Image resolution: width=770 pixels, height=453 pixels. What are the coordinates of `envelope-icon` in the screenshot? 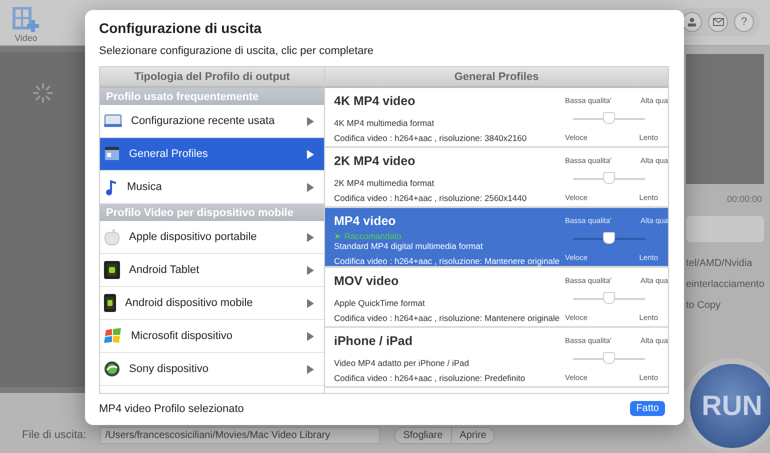 It's located at (718, 22).